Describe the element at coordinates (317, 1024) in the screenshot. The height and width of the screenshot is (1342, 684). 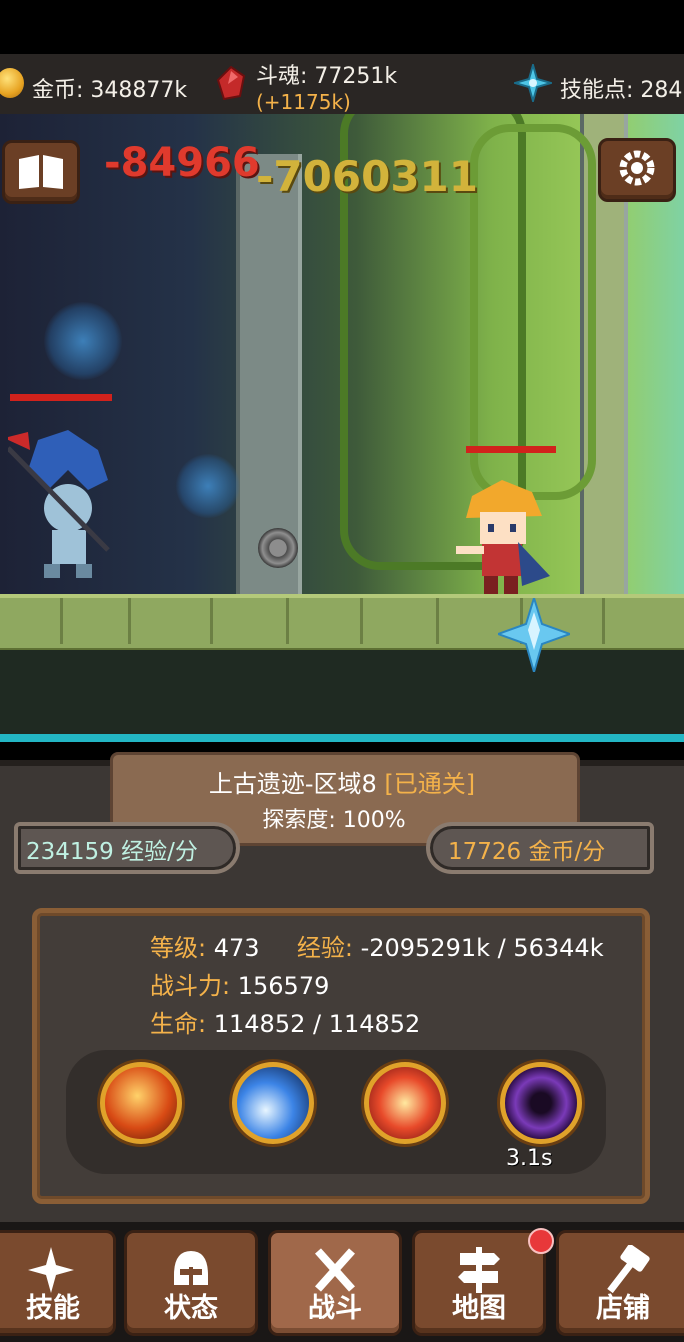
I see `hp-value: 114852 / 114852` at that location.